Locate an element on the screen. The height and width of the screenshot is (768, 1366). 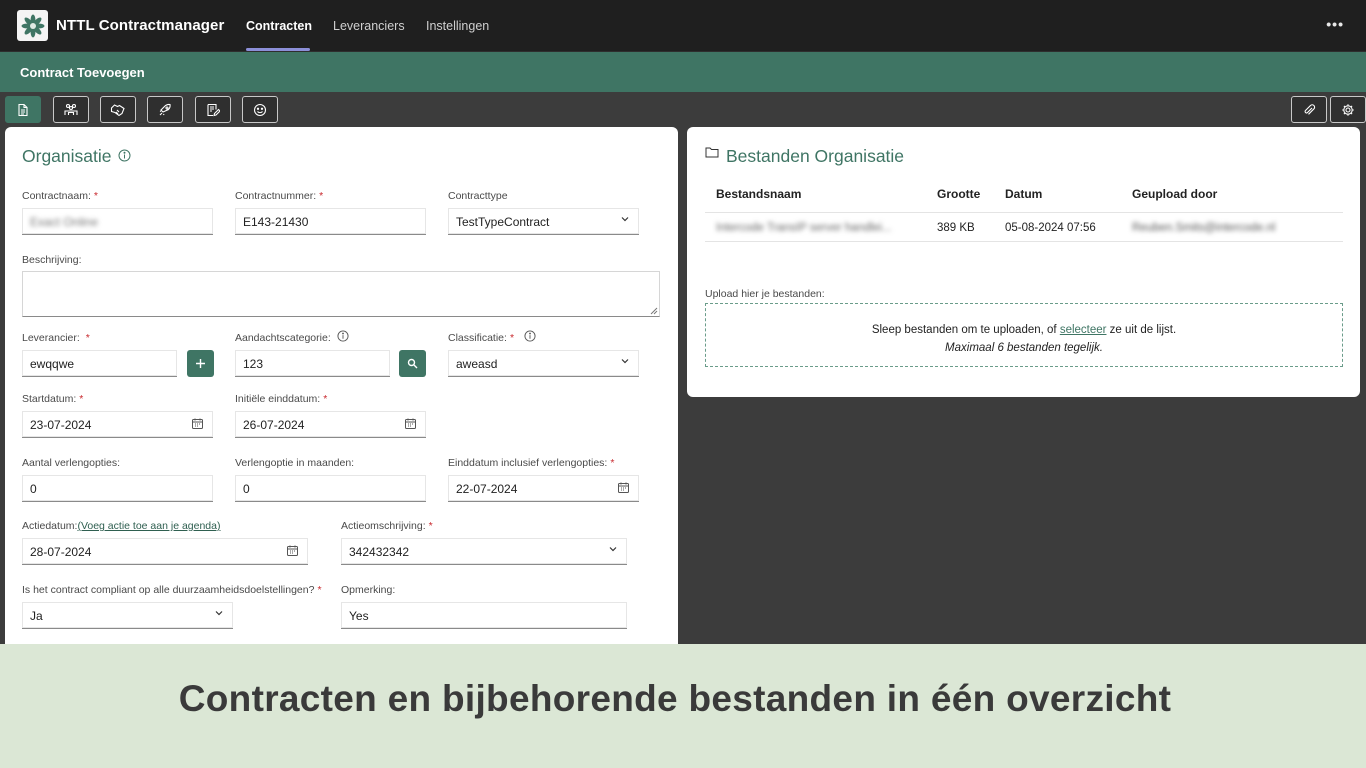
plus-icon is located at coordinates (200, 363).